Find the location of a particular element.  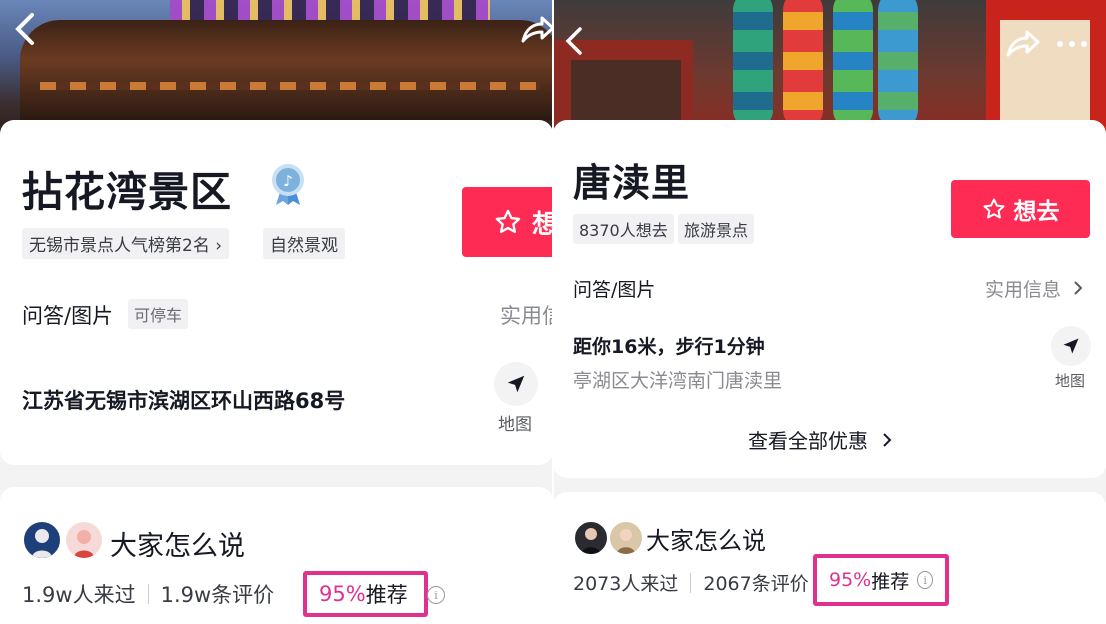

recommend-rate-badge: 95% 推荐 is located at coordinates (365, 594).